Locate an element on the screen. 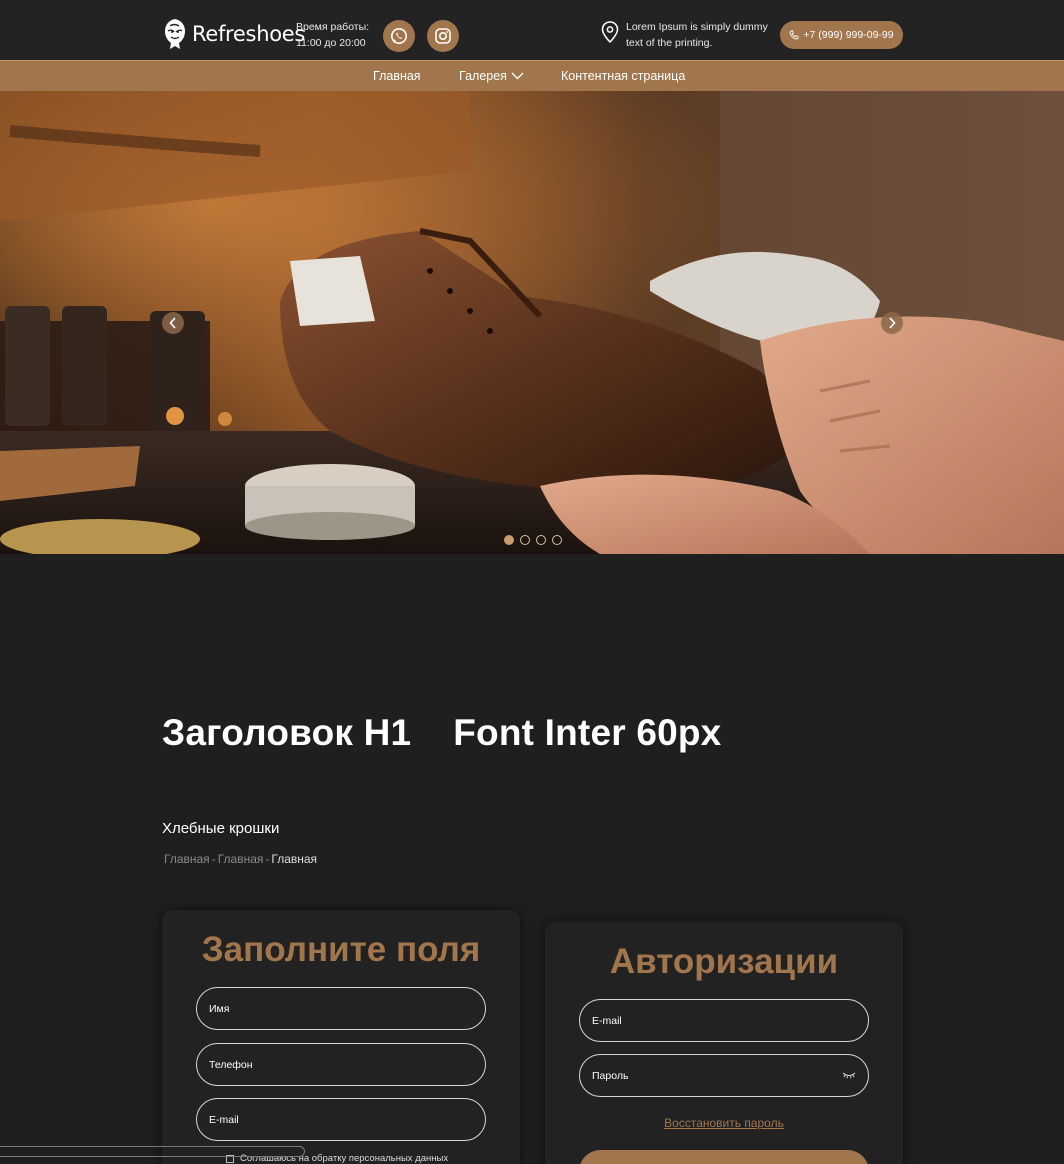 Image resolution: width=1064 pixels, height=1164 pixels. cookie-bar-edge is located at coordinates (152, 1151).